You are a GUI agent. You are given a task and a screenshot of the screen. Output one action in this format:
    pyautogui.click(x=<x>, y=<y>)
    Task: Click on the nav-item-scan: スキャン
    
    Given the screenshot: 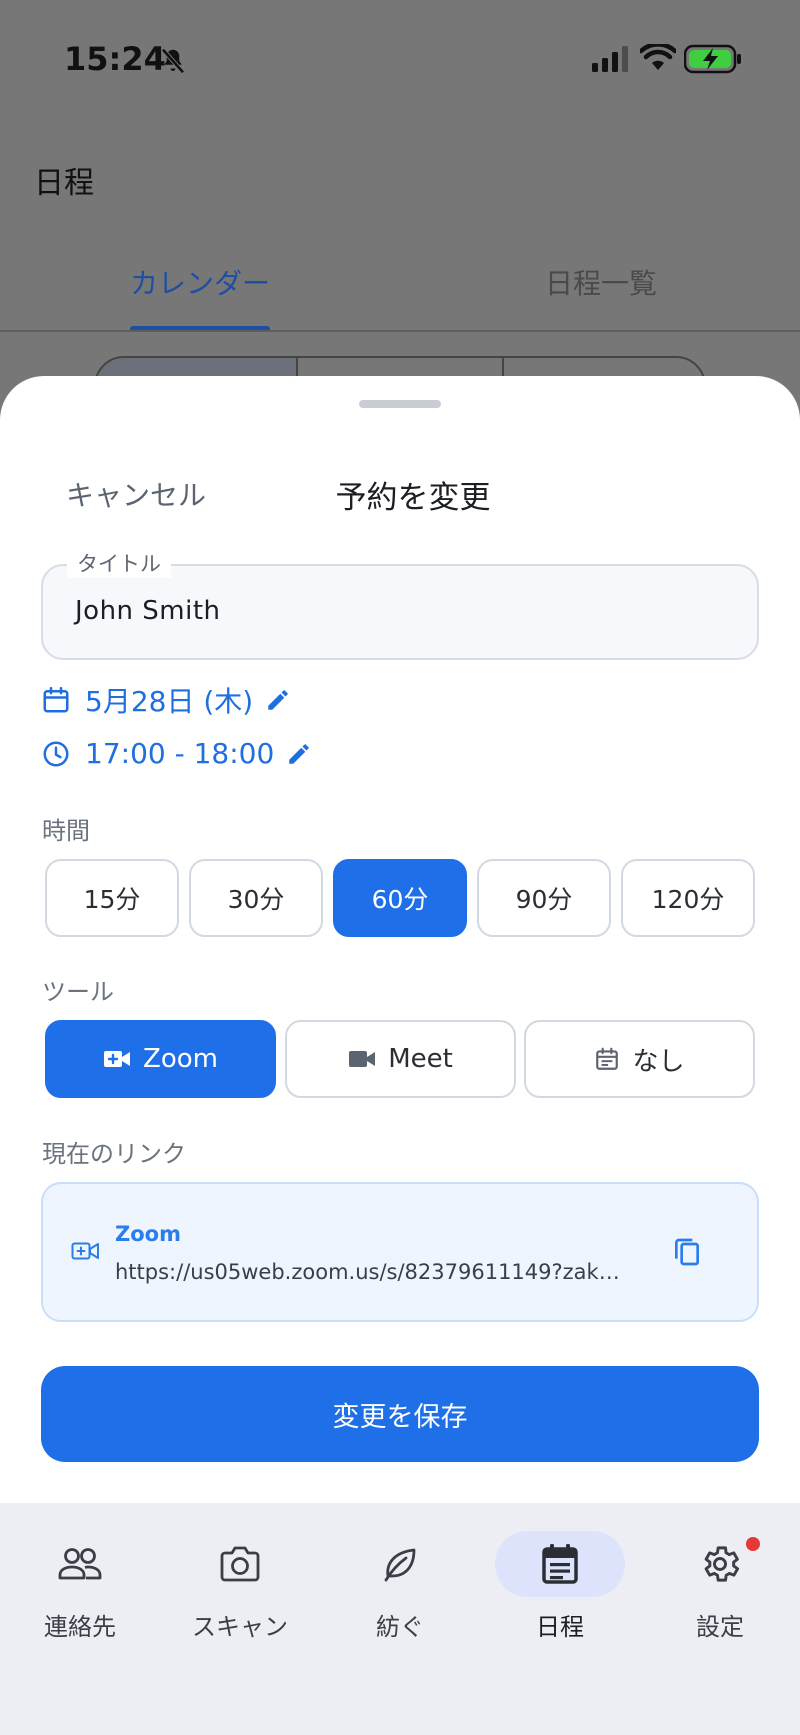 What is the action you would take?
    pyautogui.click(x=240, y=1583)
    